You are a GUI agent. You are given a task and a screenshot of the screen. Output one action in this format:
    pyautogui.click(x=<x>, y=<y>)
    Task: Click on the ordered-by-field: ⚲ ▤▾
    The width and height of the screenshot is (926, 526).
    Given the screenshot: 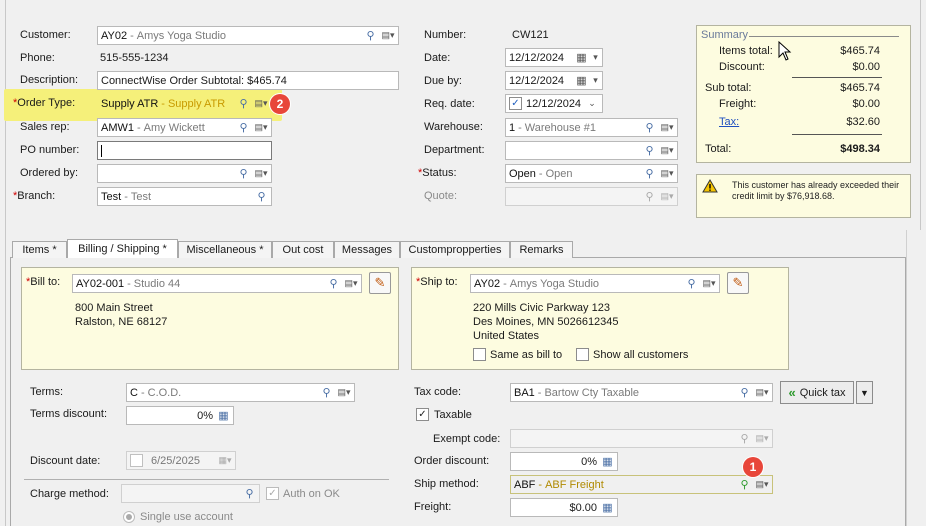 What is the action you would take?
    pyautogui.click(x=184, y=173)
    